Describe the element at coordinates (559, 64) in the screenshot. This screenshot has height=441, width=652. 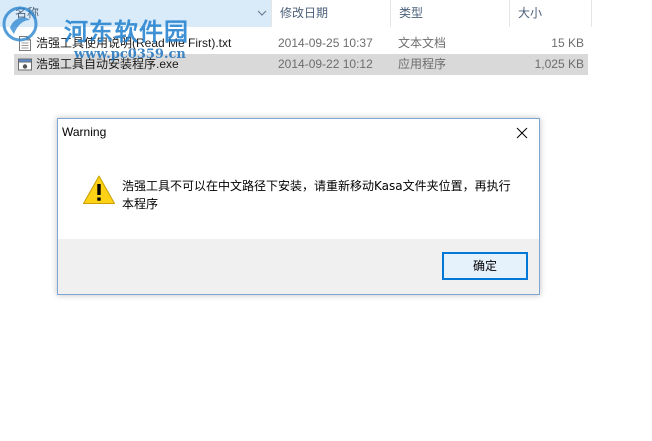
I see `file-size: 1,025 KB` at that location.